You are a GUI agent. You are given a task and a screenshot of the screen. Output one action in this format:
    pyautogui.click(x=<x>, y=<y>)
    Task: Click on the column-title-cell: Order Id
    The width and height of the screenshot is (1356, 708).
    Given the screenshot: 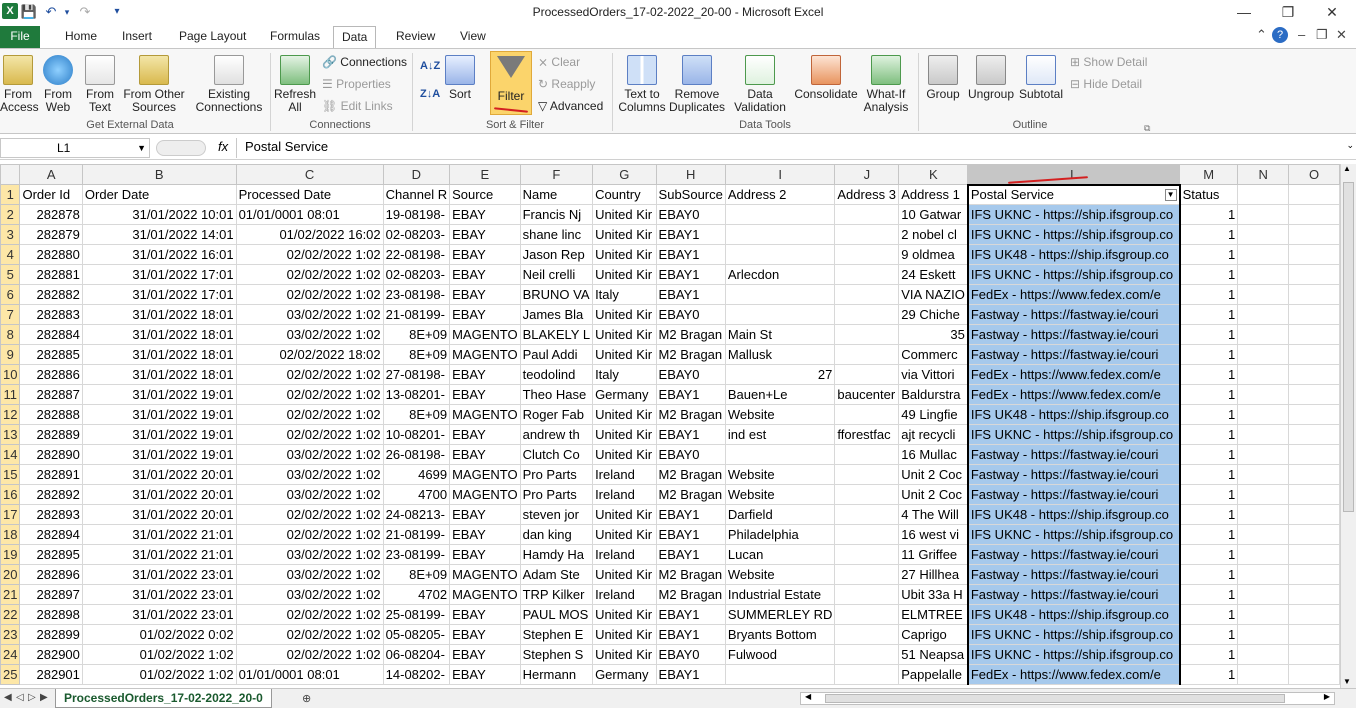 What is the action you would take?
    pyautogui.click(x=51, y=194)
    